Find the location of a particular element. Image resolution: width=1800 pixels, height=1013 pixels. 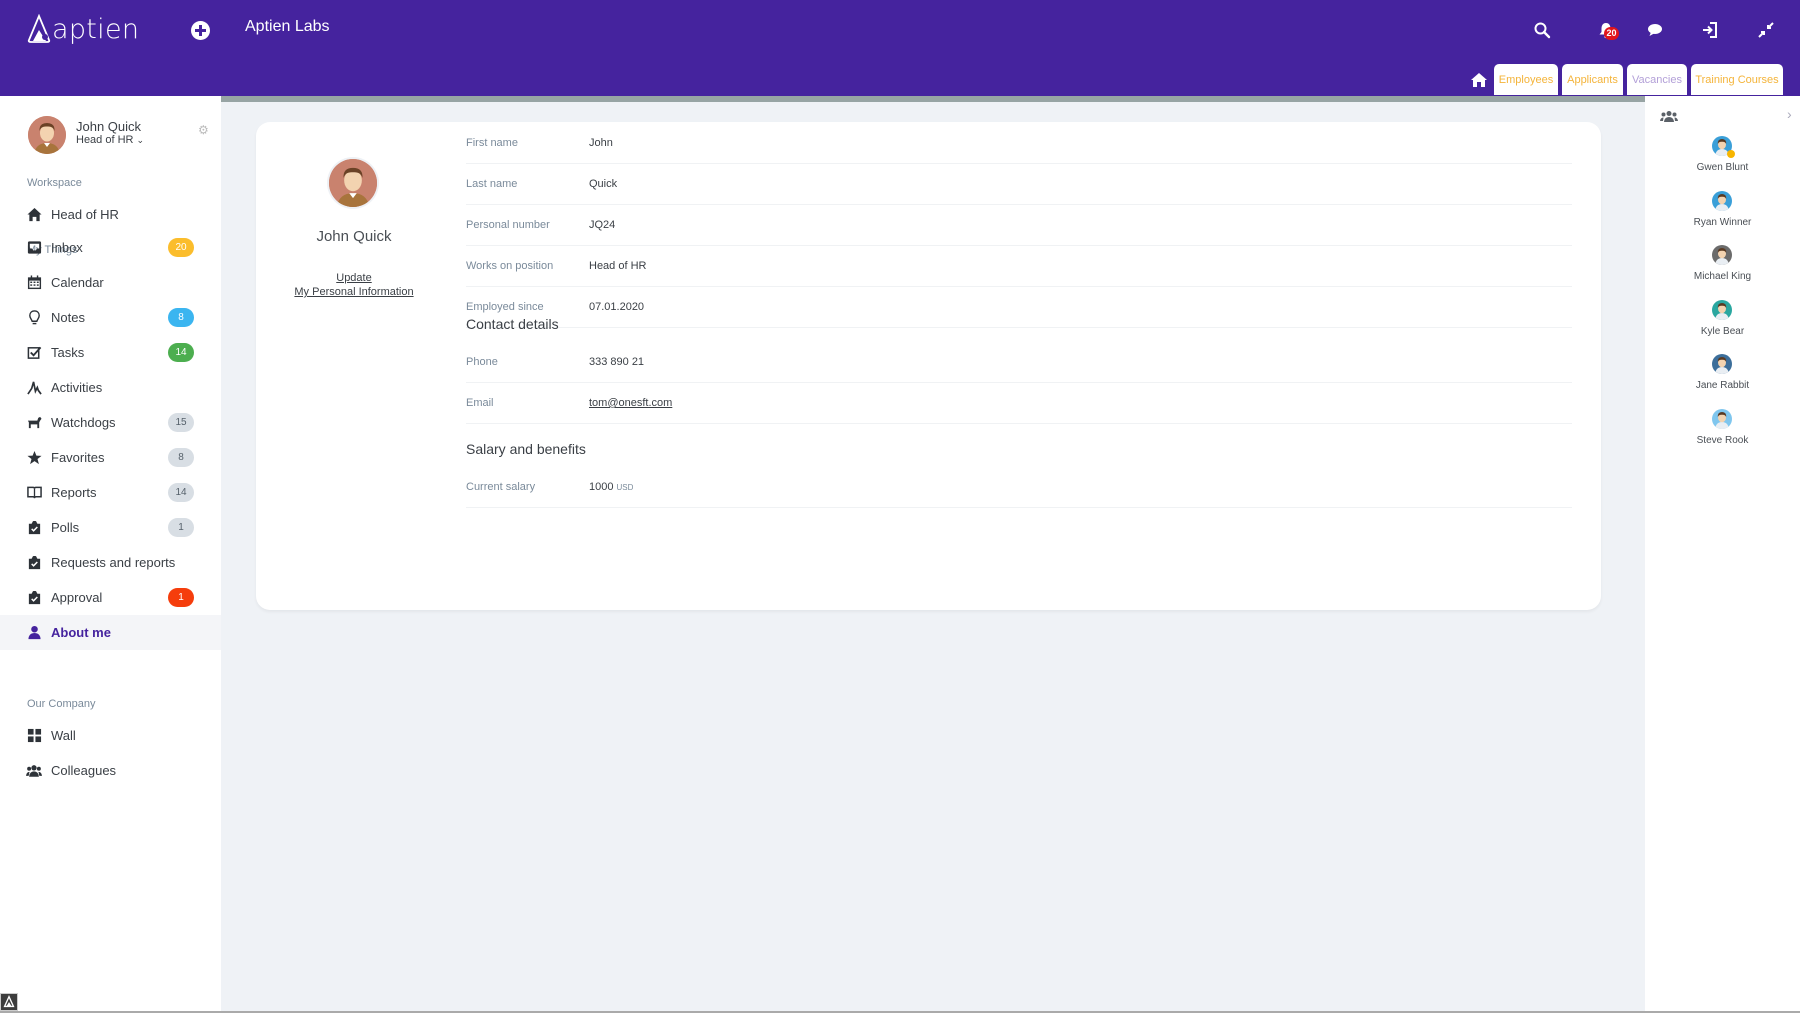

sidebar-item-approval: Approval 1 is located at coordinates (110, 597).